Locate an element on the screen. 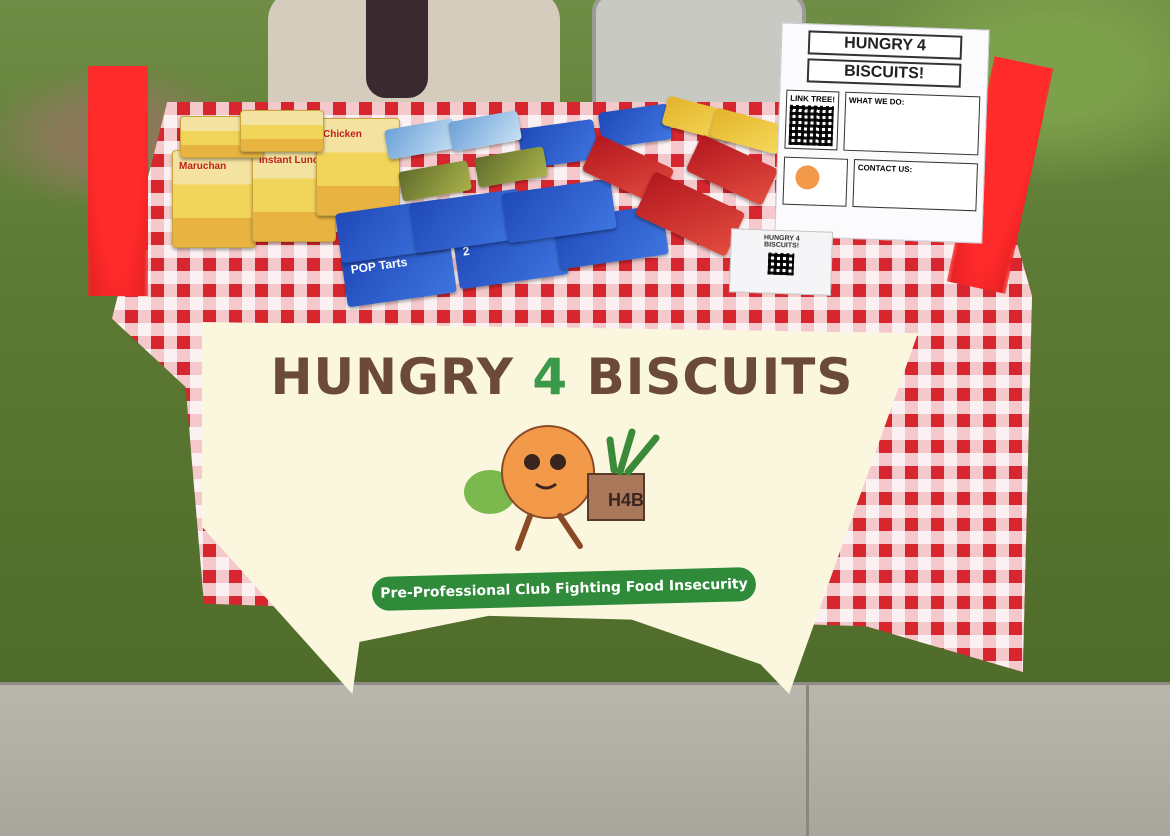 The height and width of the screenshot is (836, 1170). seated-person is located at coordinates (414, 51).